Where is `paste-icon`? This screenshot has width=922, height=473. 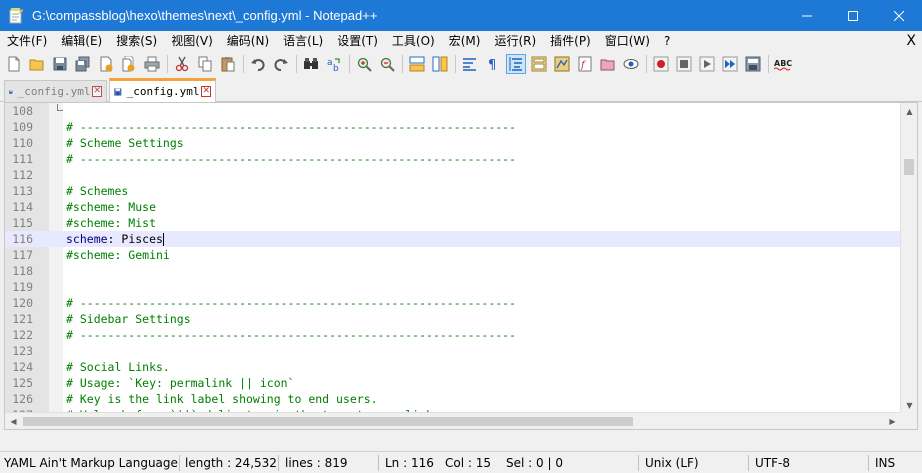
paste-icon is located at coordinates (228, 63).